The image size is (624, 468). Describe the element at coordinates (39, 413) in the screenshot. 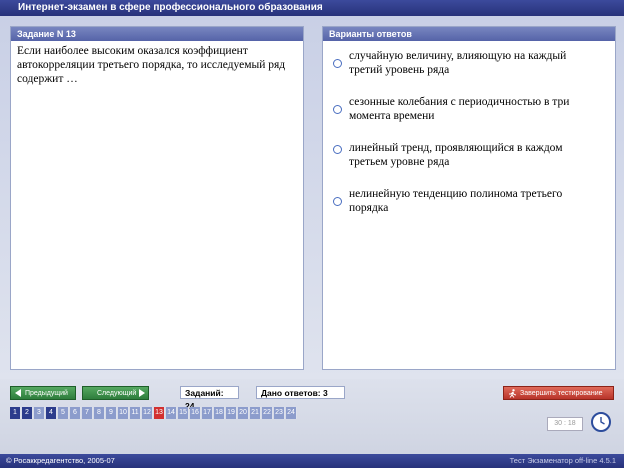

I see `page-button-3: 3` at that location.